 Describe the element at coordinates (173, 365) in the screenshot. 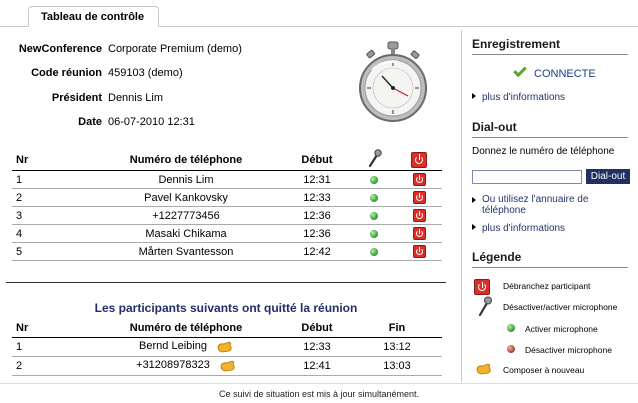

I see `left-participant-phone: +31208978323` at that location.